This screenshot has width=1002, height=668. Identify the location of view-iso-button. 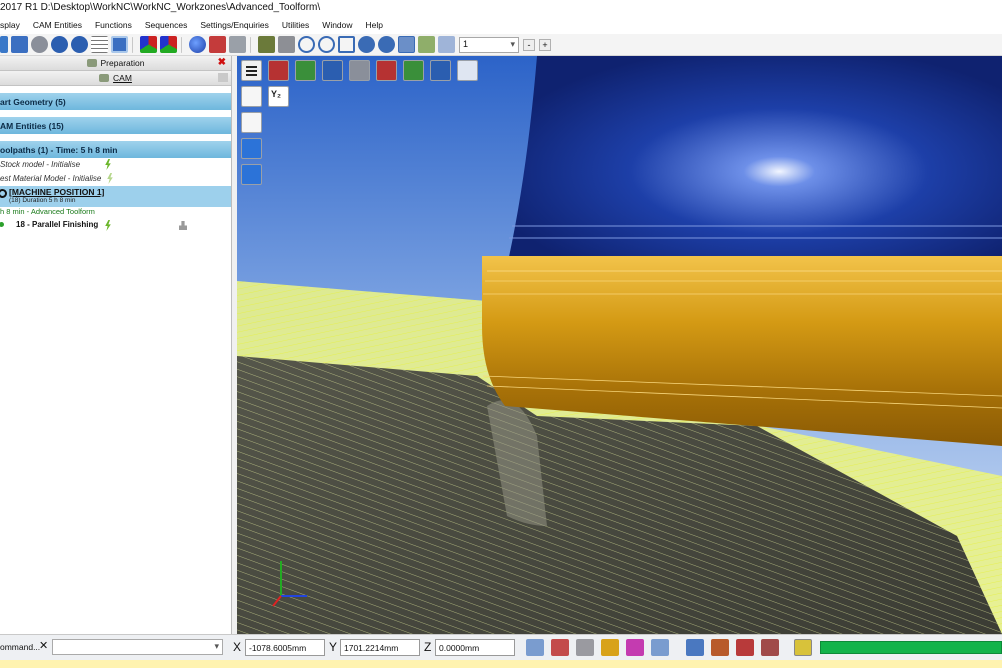
(440, 70).